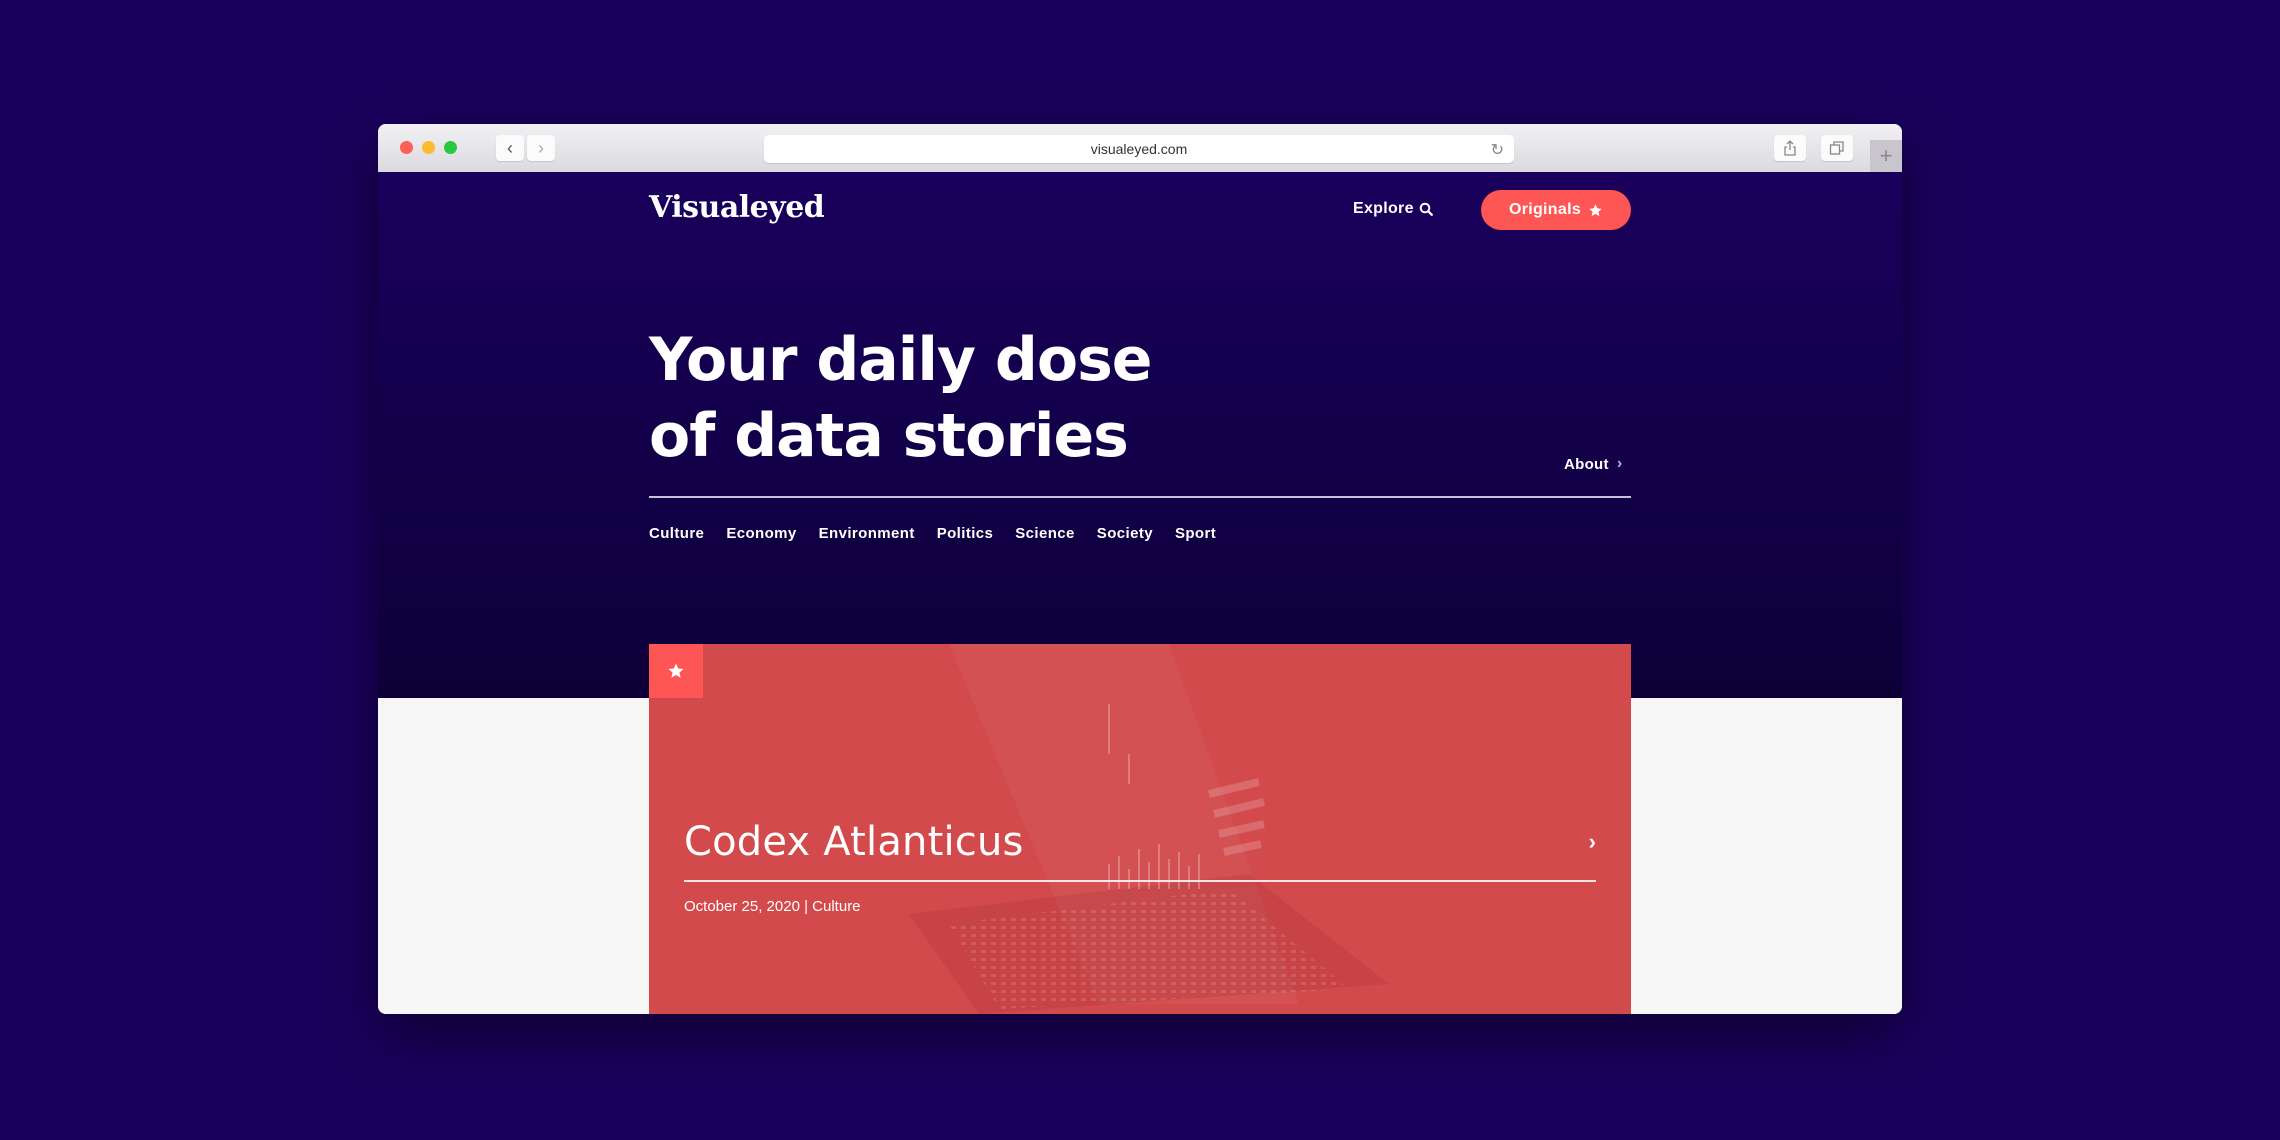 The height and width of the screenshot is (1140, 2280). What do you see at coordinates (676, 533) in the screenshot?
I see `category-culture: Culture` at bounding box center [676, 533].